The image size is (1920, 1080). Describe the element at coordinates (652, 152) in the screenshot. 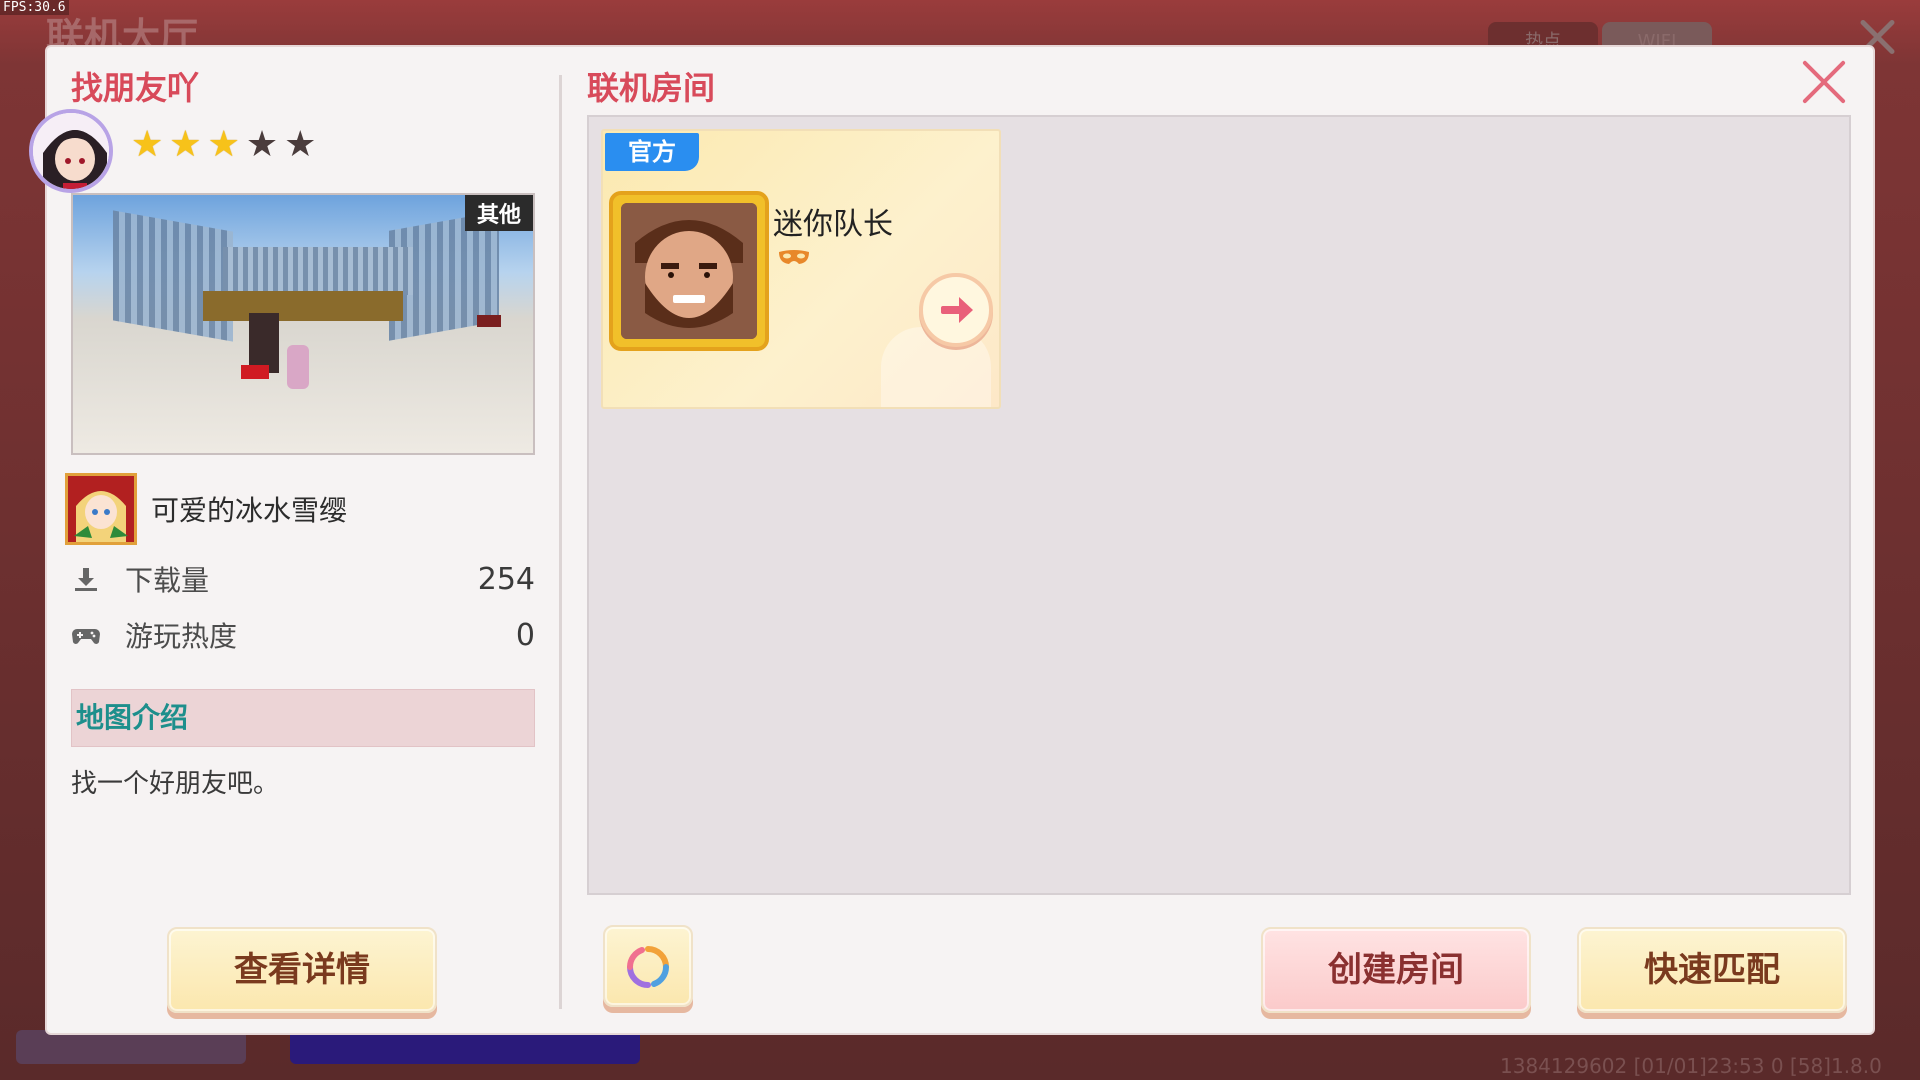

I see `official-tag: 官方` at that location.